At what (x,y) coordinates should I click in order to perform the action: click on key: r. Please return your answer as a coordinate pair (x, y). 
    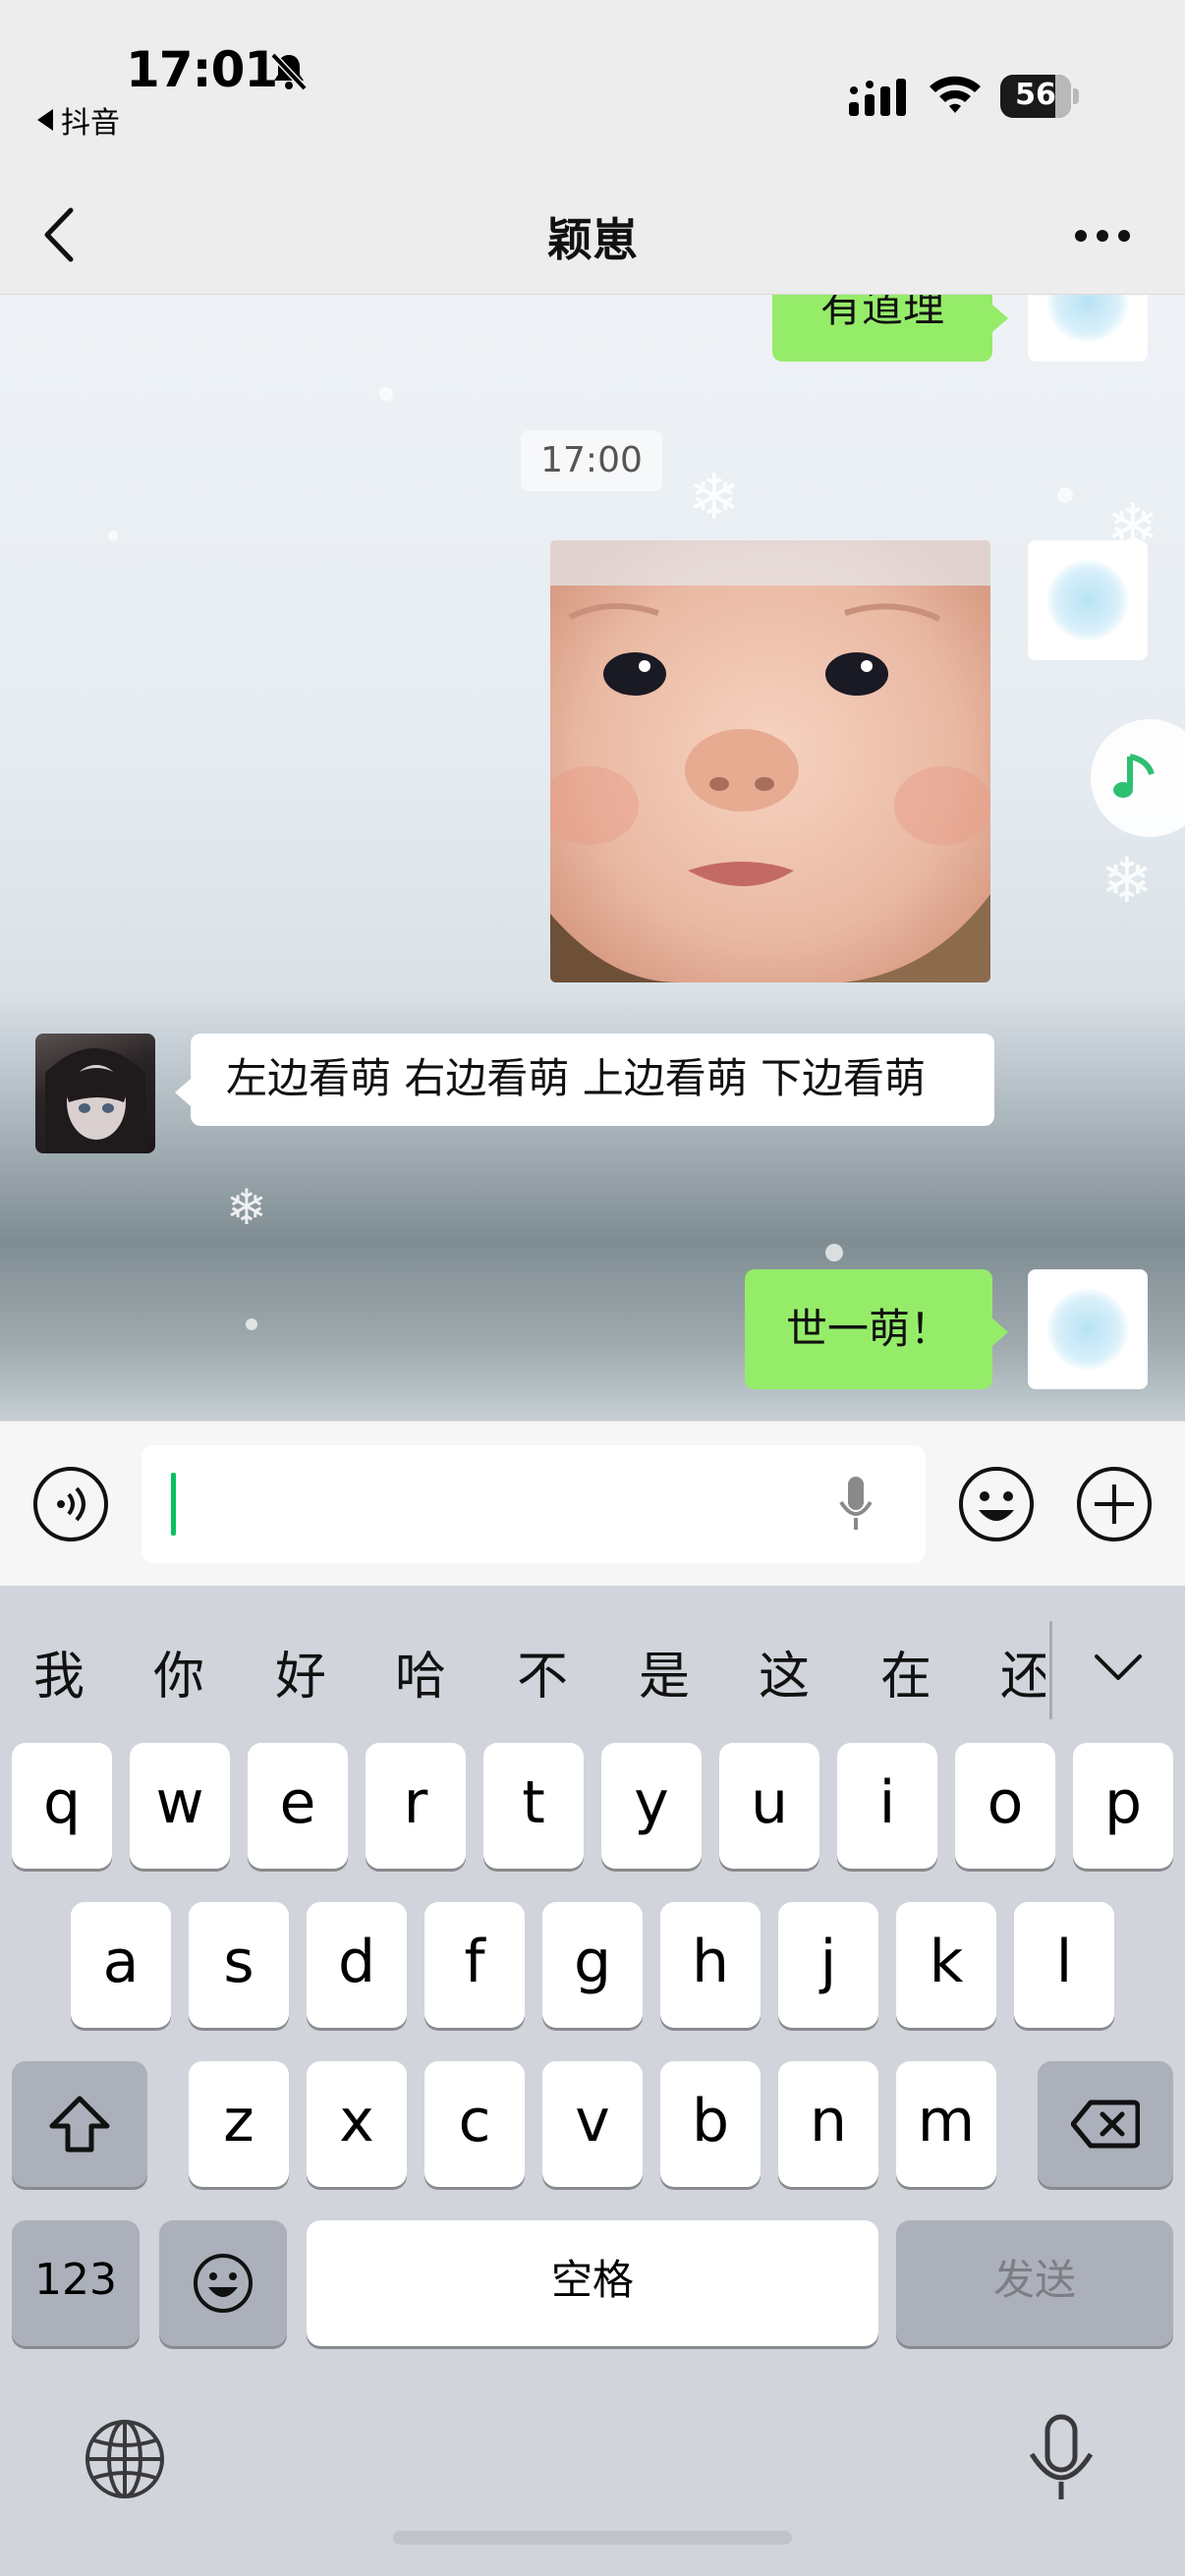
    Looking at the image, I should click on (416, 1806).